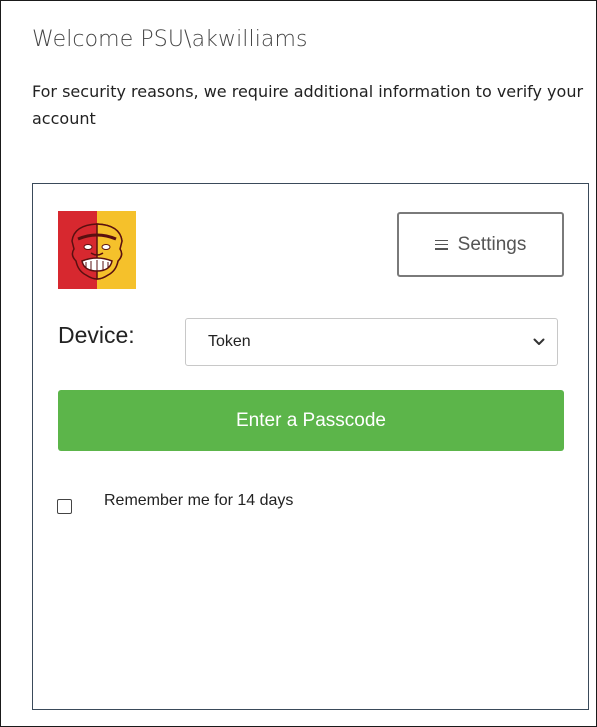 This screenshot has width=597, height=727. I want to click on settings-button: Settings, so click(480, 244).